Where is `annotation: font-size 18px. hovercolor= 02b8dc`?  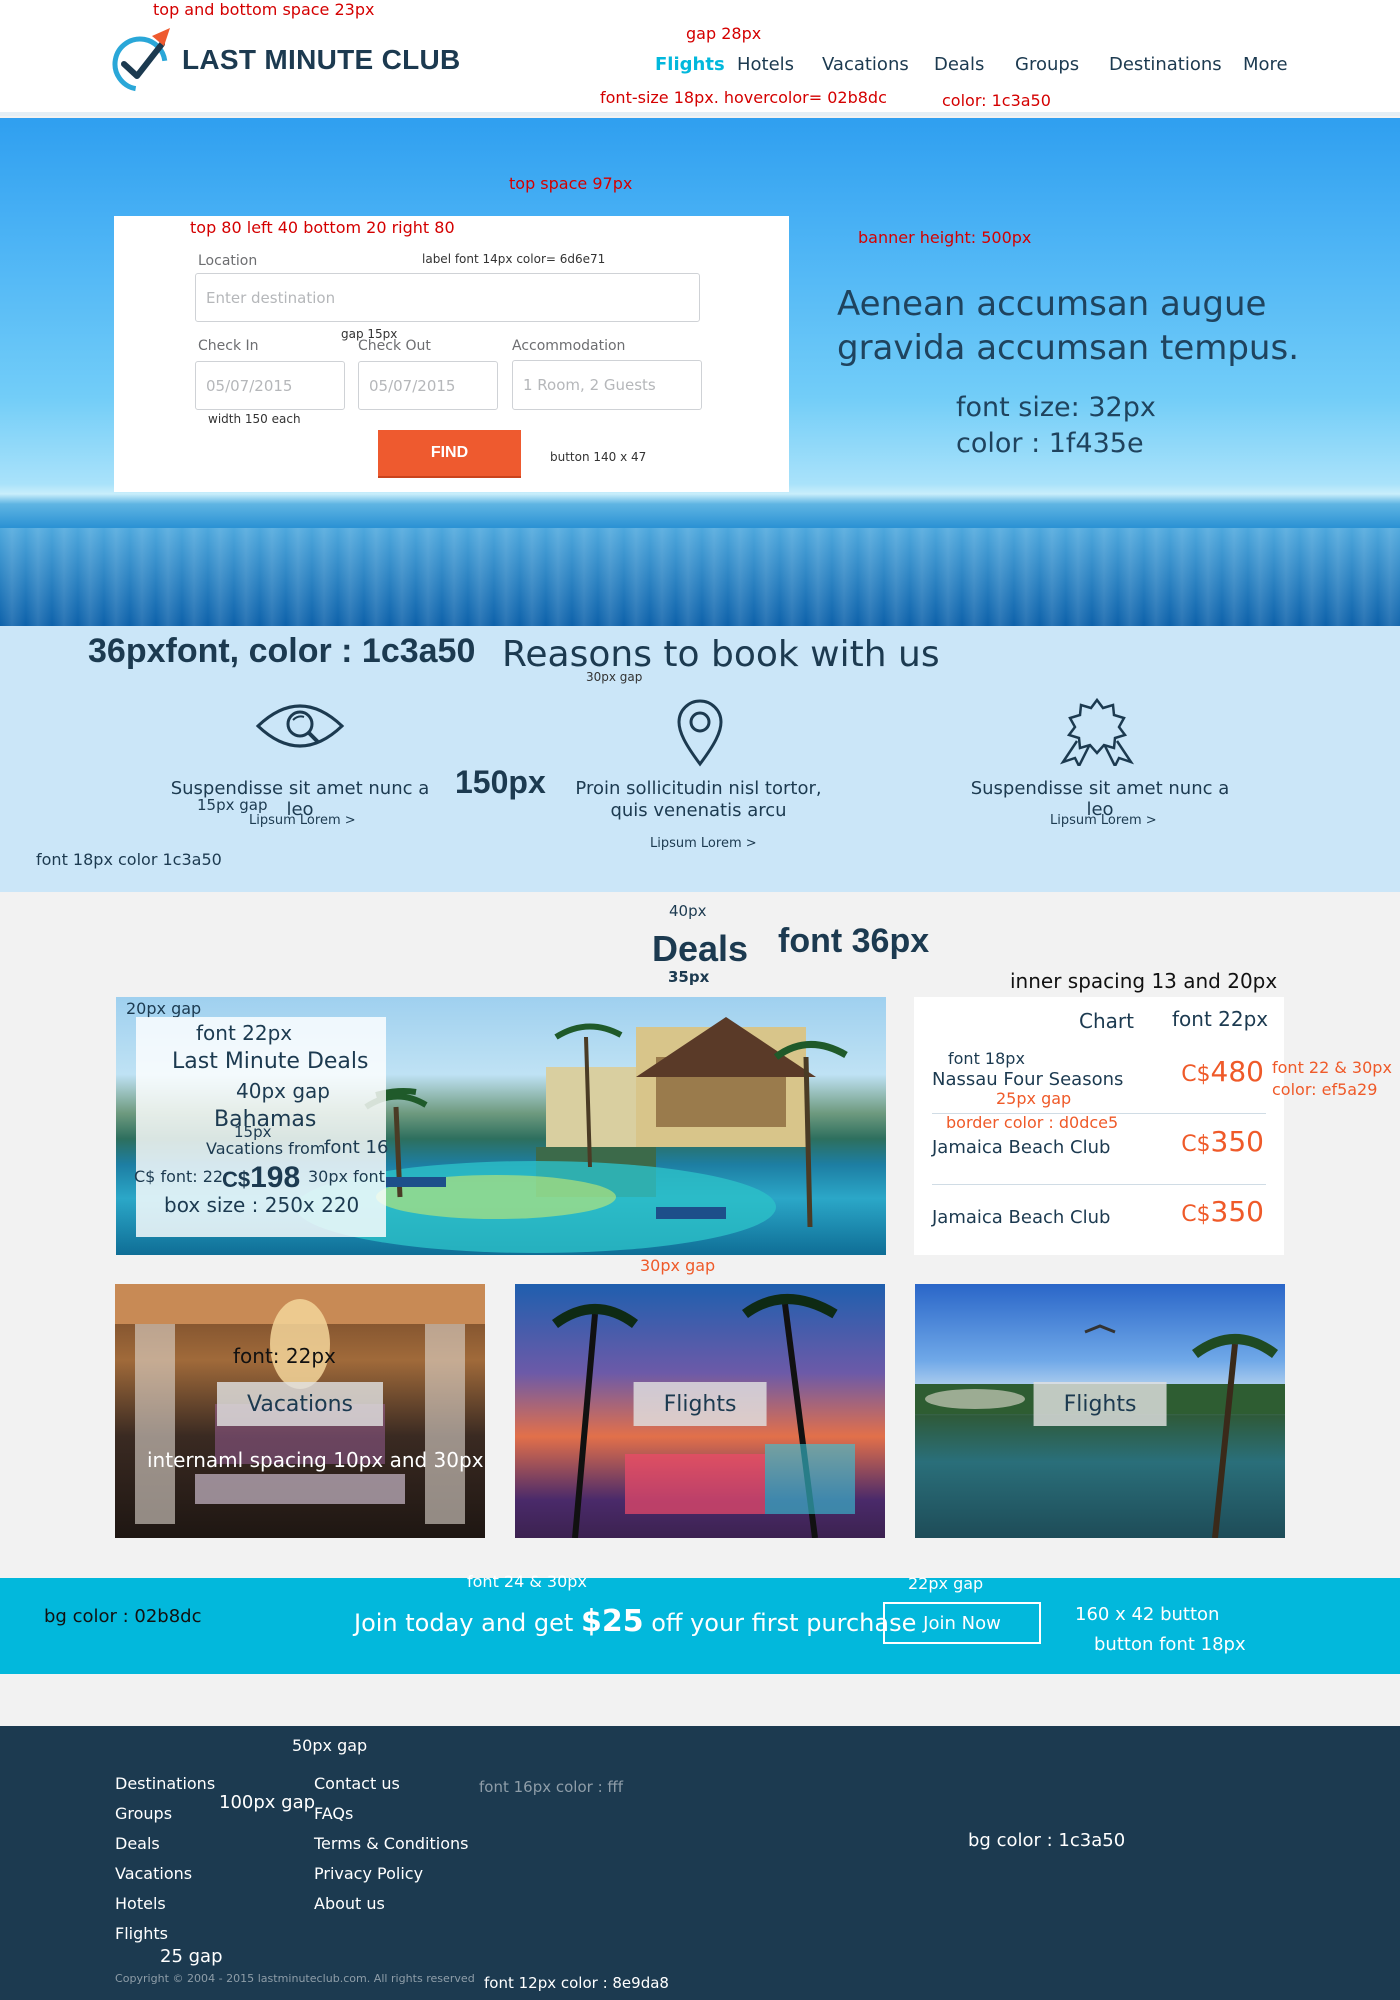
annotation: font-size 18px. hovercolor= 02b8dc is located at coordinates (743, 97).